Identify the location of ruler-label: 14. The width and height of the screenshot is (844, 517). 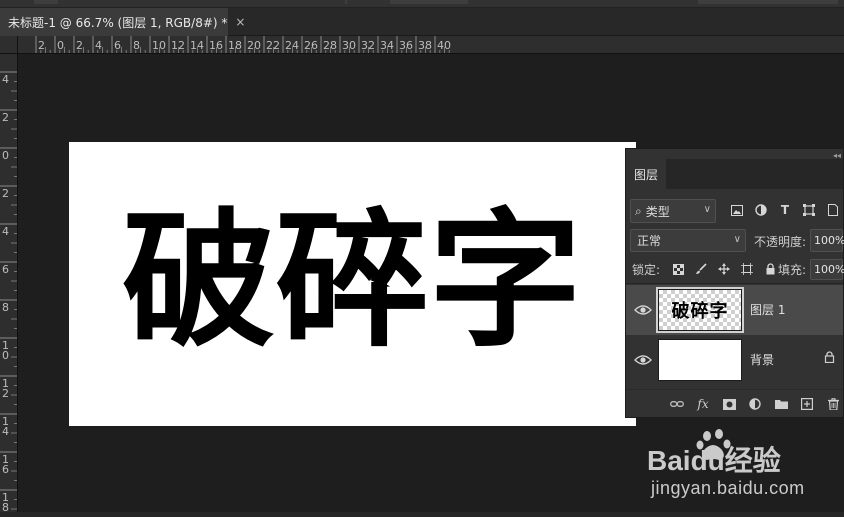
(197, 45).